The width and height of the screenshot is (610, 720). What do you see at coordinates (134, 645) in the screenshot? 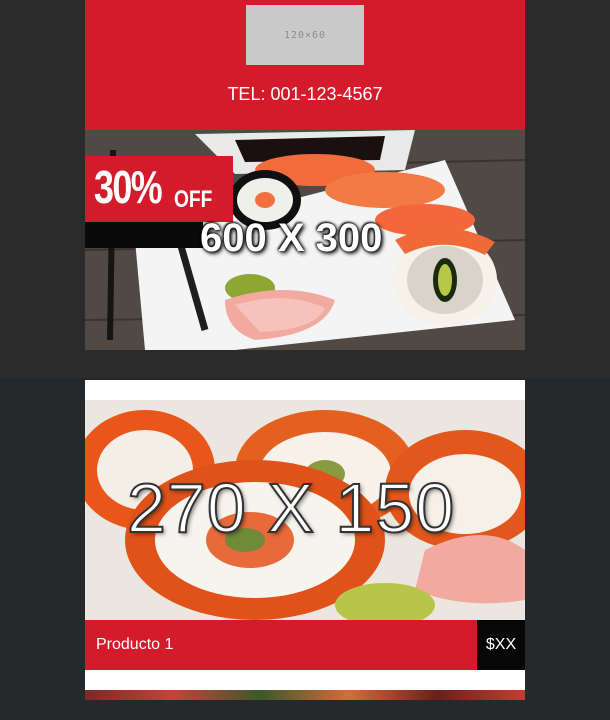
I see `product-name: Producto 1` at bounding box center [134, 645].